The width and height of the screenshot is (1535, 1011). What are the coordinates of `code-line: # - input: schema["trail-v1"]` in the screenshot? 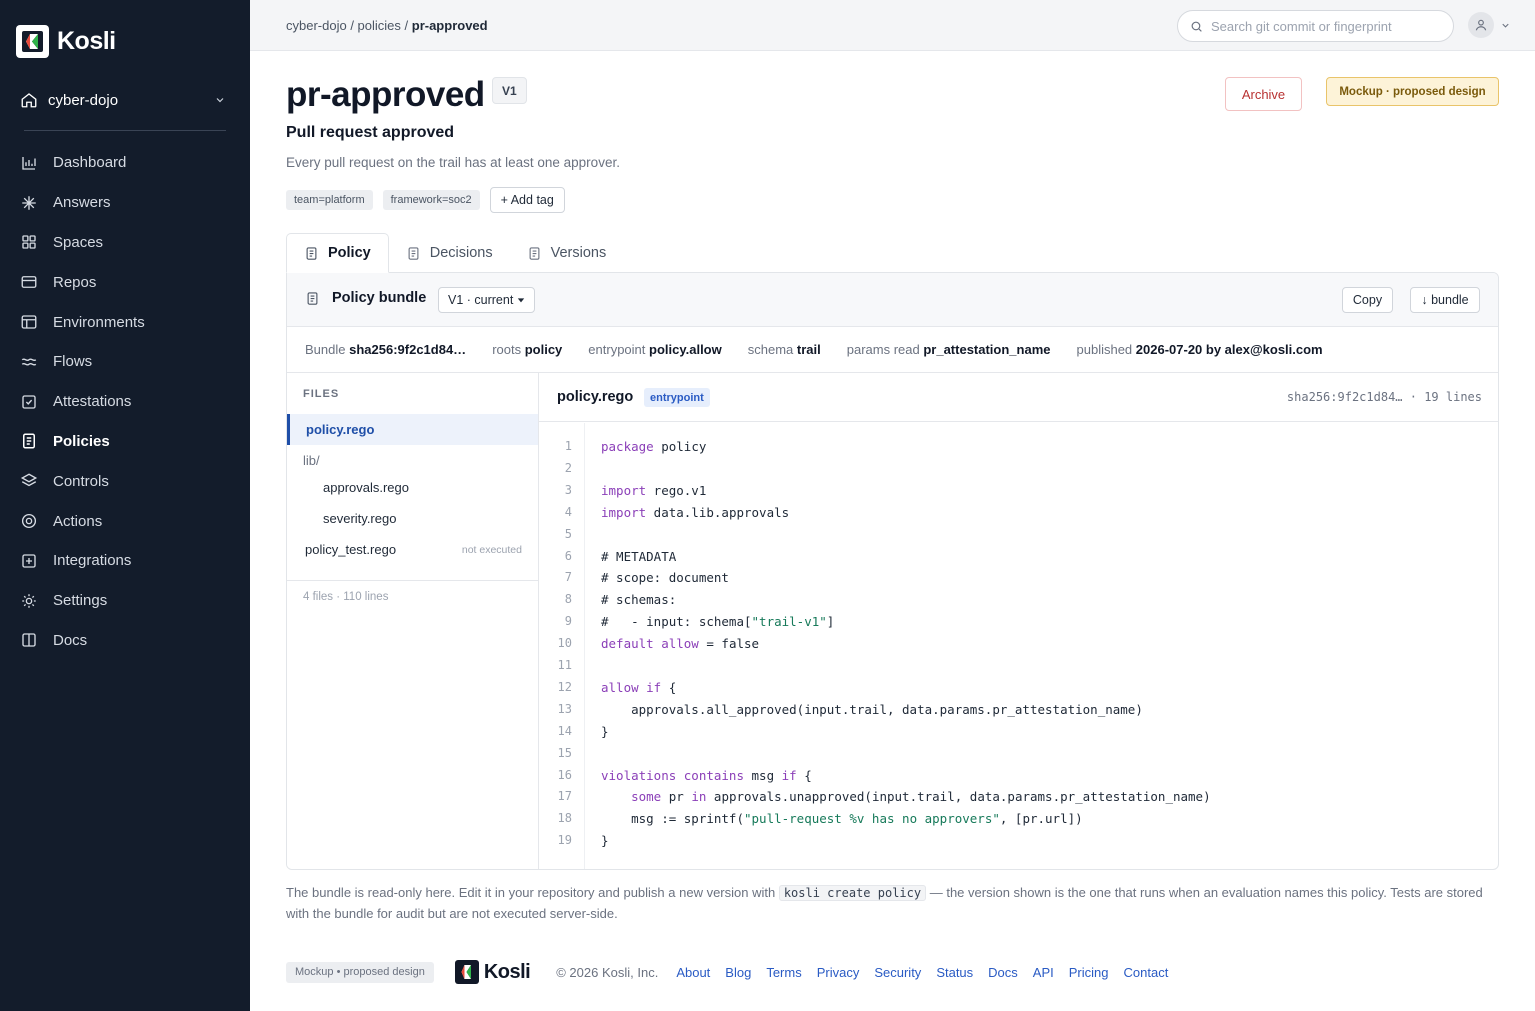 It's located at (718, 622).